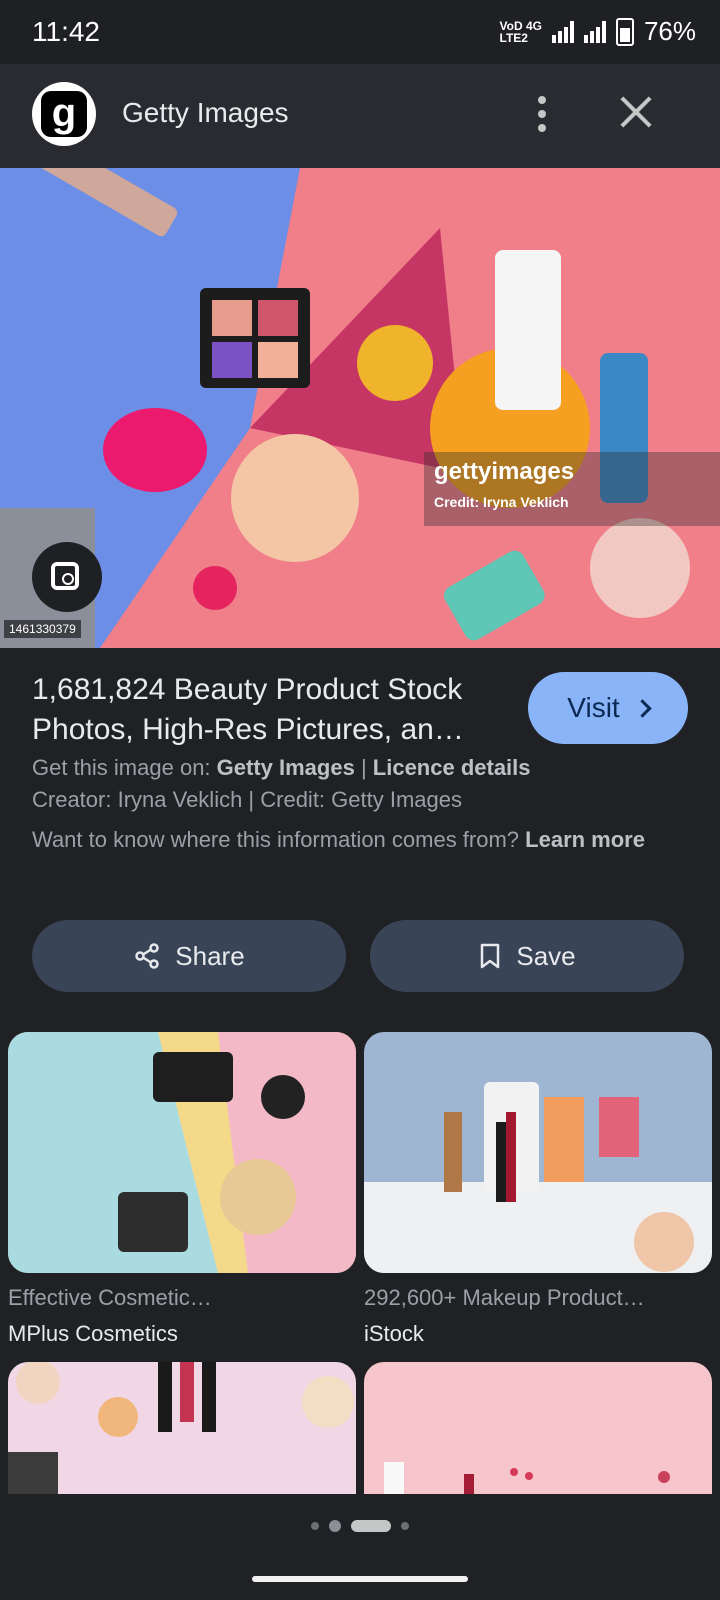 This screenshot has height=1600, width=720. I want to click on battery-percent: 76%, so click(669, 31).